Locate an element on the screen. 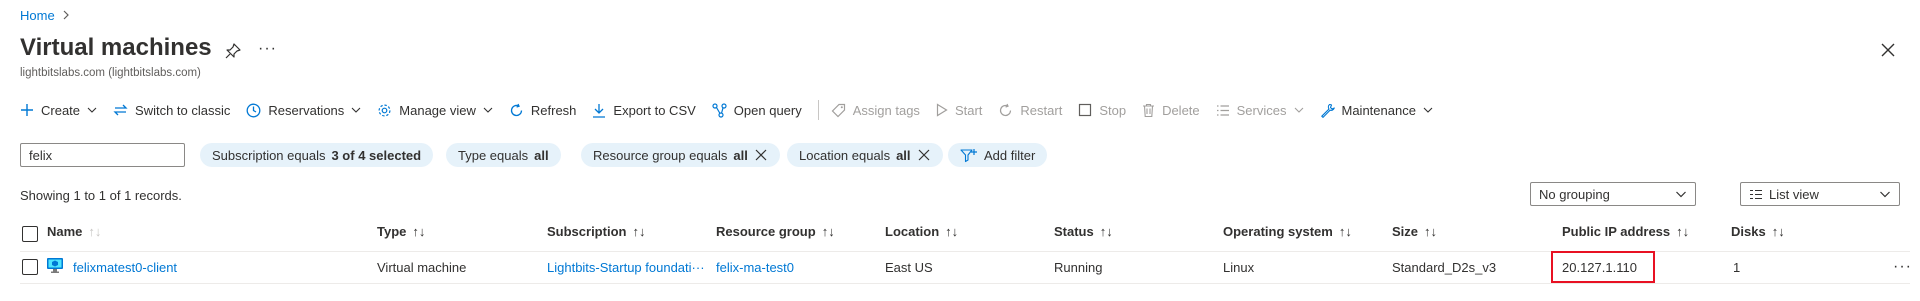  column-status-label: Status is located at coordinates (1074, 231).